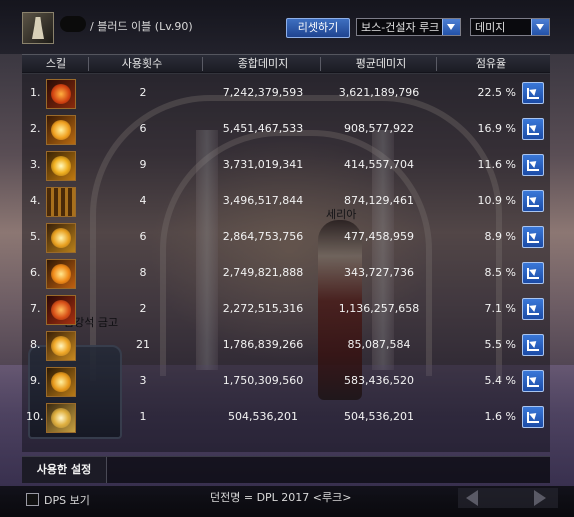 The image size is (574, 517). I want to click on damage-share: 5.5 %, so click(500, 344).